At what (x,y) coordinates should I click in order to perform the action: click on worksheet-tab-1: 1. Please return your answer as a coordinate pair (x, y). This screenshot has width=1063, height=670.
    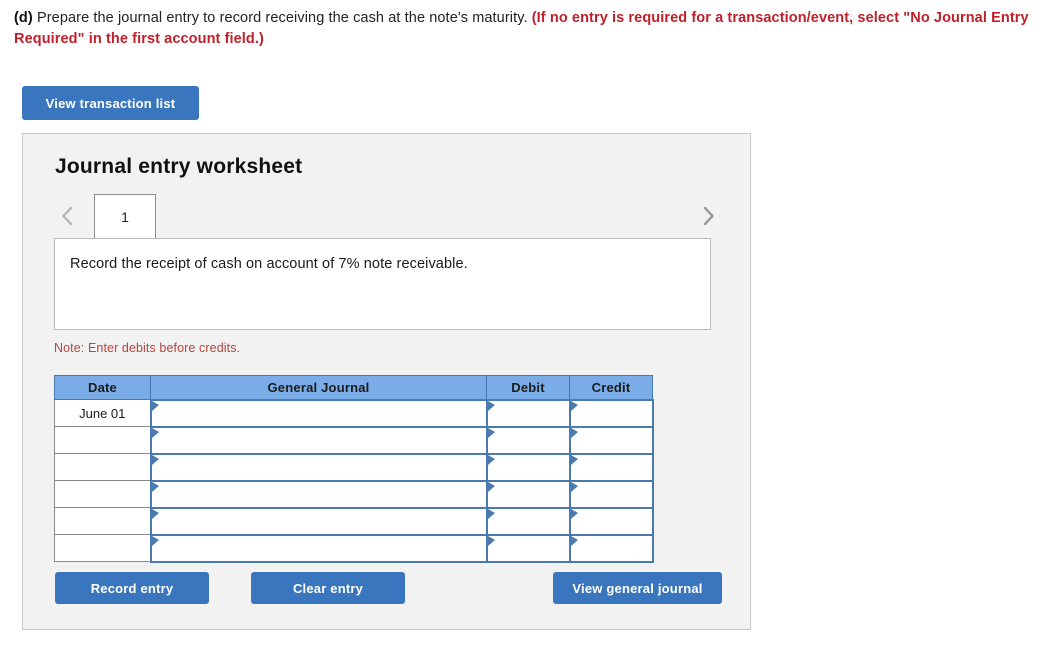
    Looking at the image, I should click on (125, 216).